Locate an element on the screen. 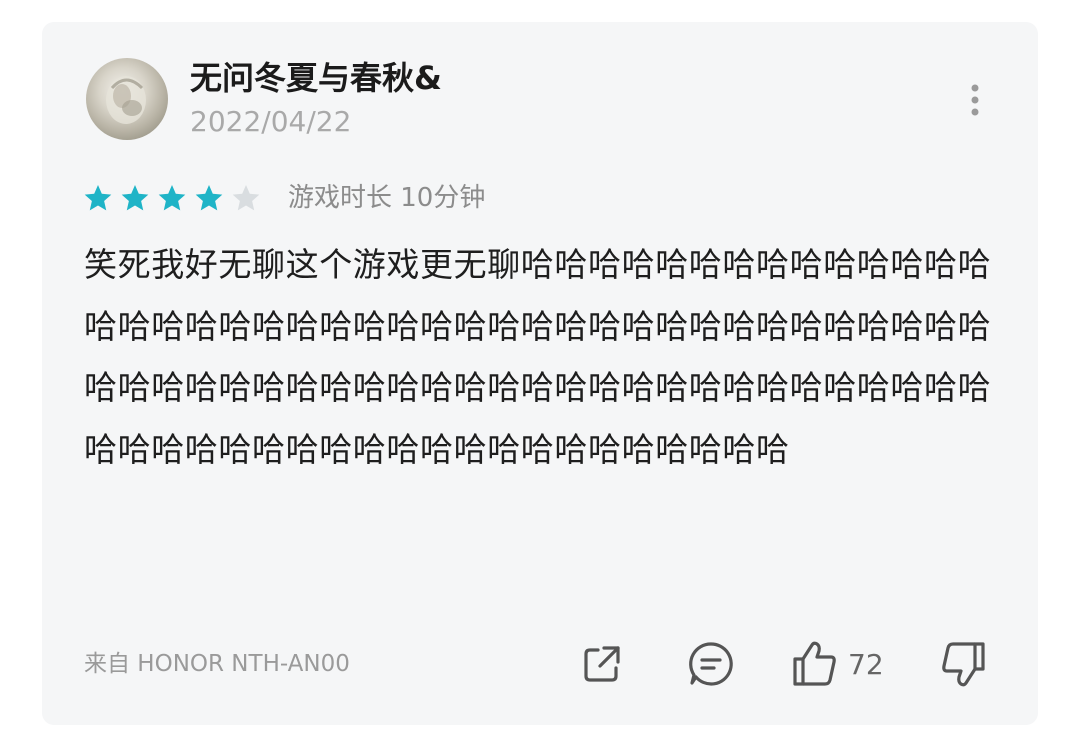 The width and height of the screenshot is (1080, 745). comment-button is located at coordinates (711, 664).